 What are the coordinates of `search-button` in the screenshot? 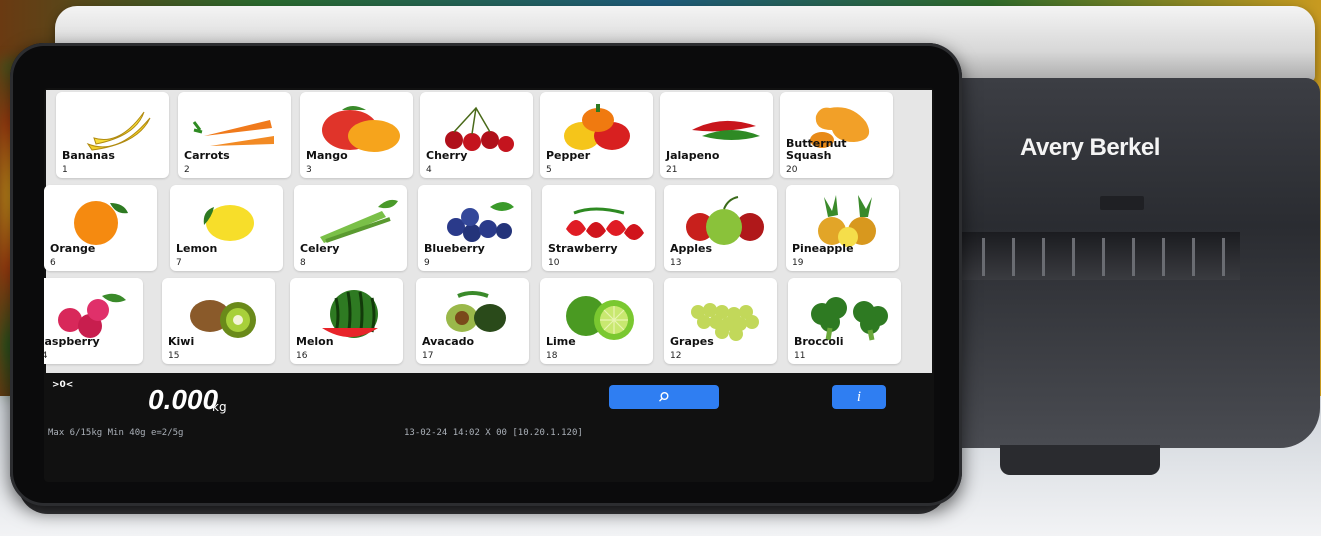 It's located at (664, 397).